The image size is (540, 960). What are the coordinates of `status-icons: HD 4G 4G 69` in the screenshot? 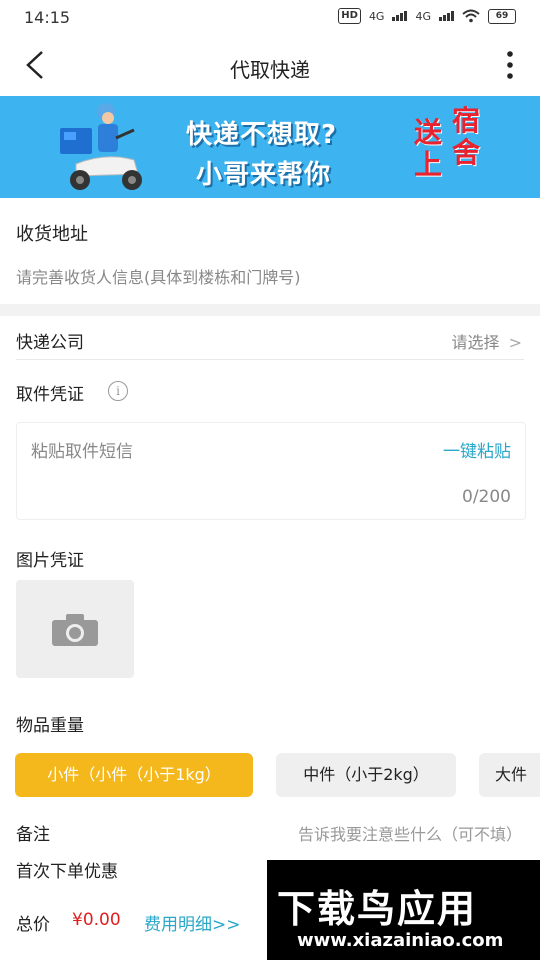 It's located at (427, 16).